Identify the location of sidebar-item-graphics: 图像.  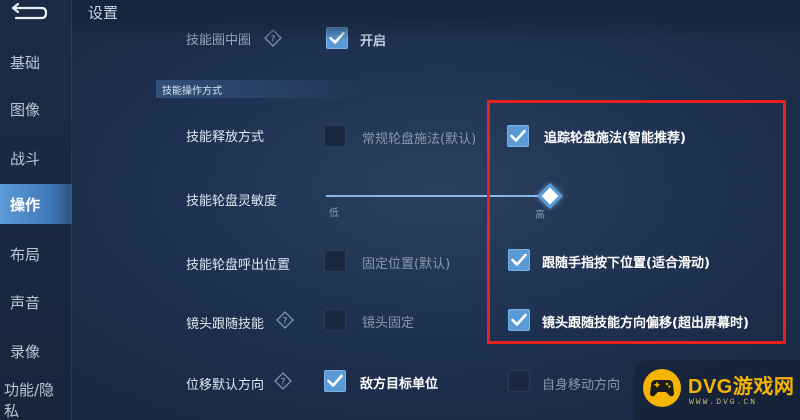
(36, 109).